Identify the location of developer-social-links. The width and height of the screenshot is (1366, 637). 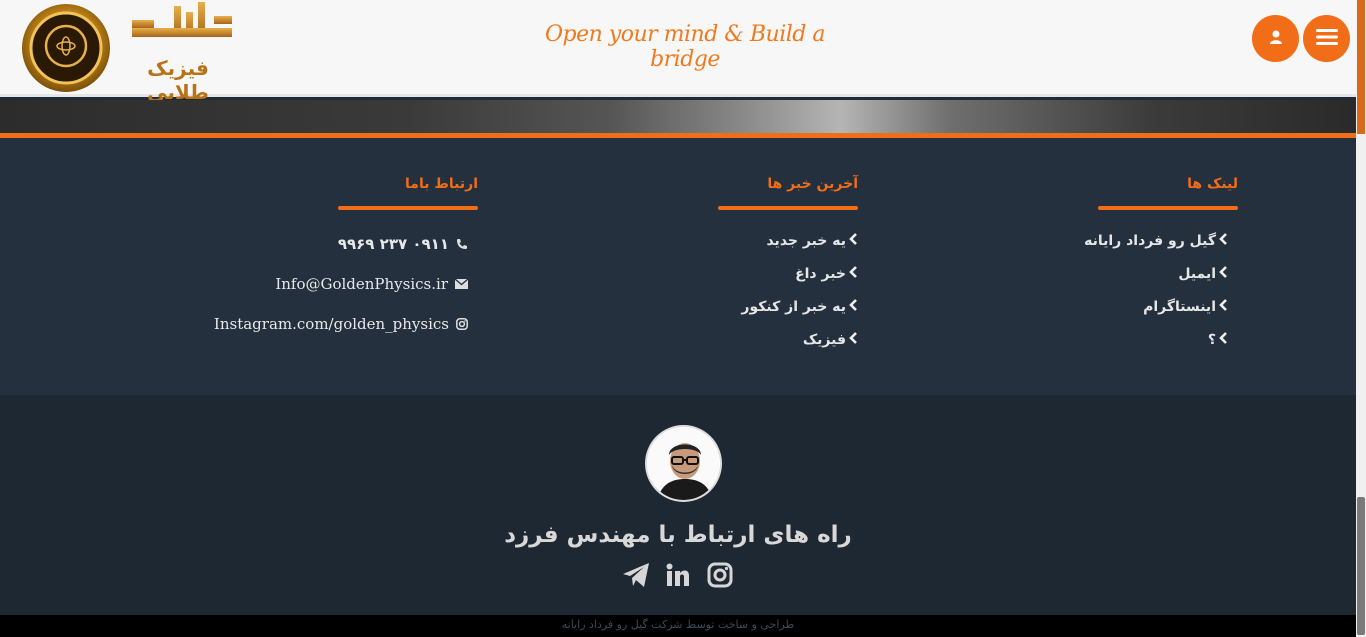
(678, 577).